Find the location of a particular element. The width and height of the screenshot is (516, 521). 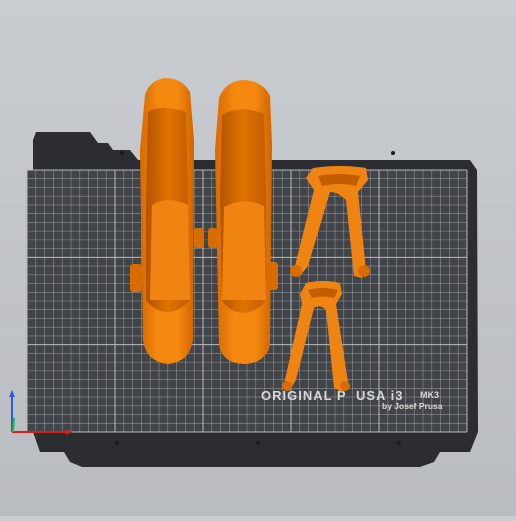

bed-brand-subtitle: by Josef Prusa is located at coordinates (412, 406).